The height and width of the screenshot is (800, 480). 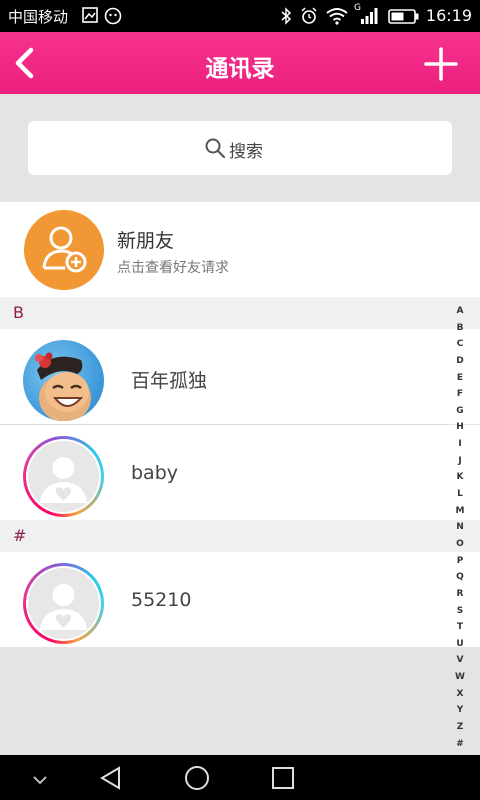 I want to click on alphabet-index-letter: O, so click(x=460, y=544).